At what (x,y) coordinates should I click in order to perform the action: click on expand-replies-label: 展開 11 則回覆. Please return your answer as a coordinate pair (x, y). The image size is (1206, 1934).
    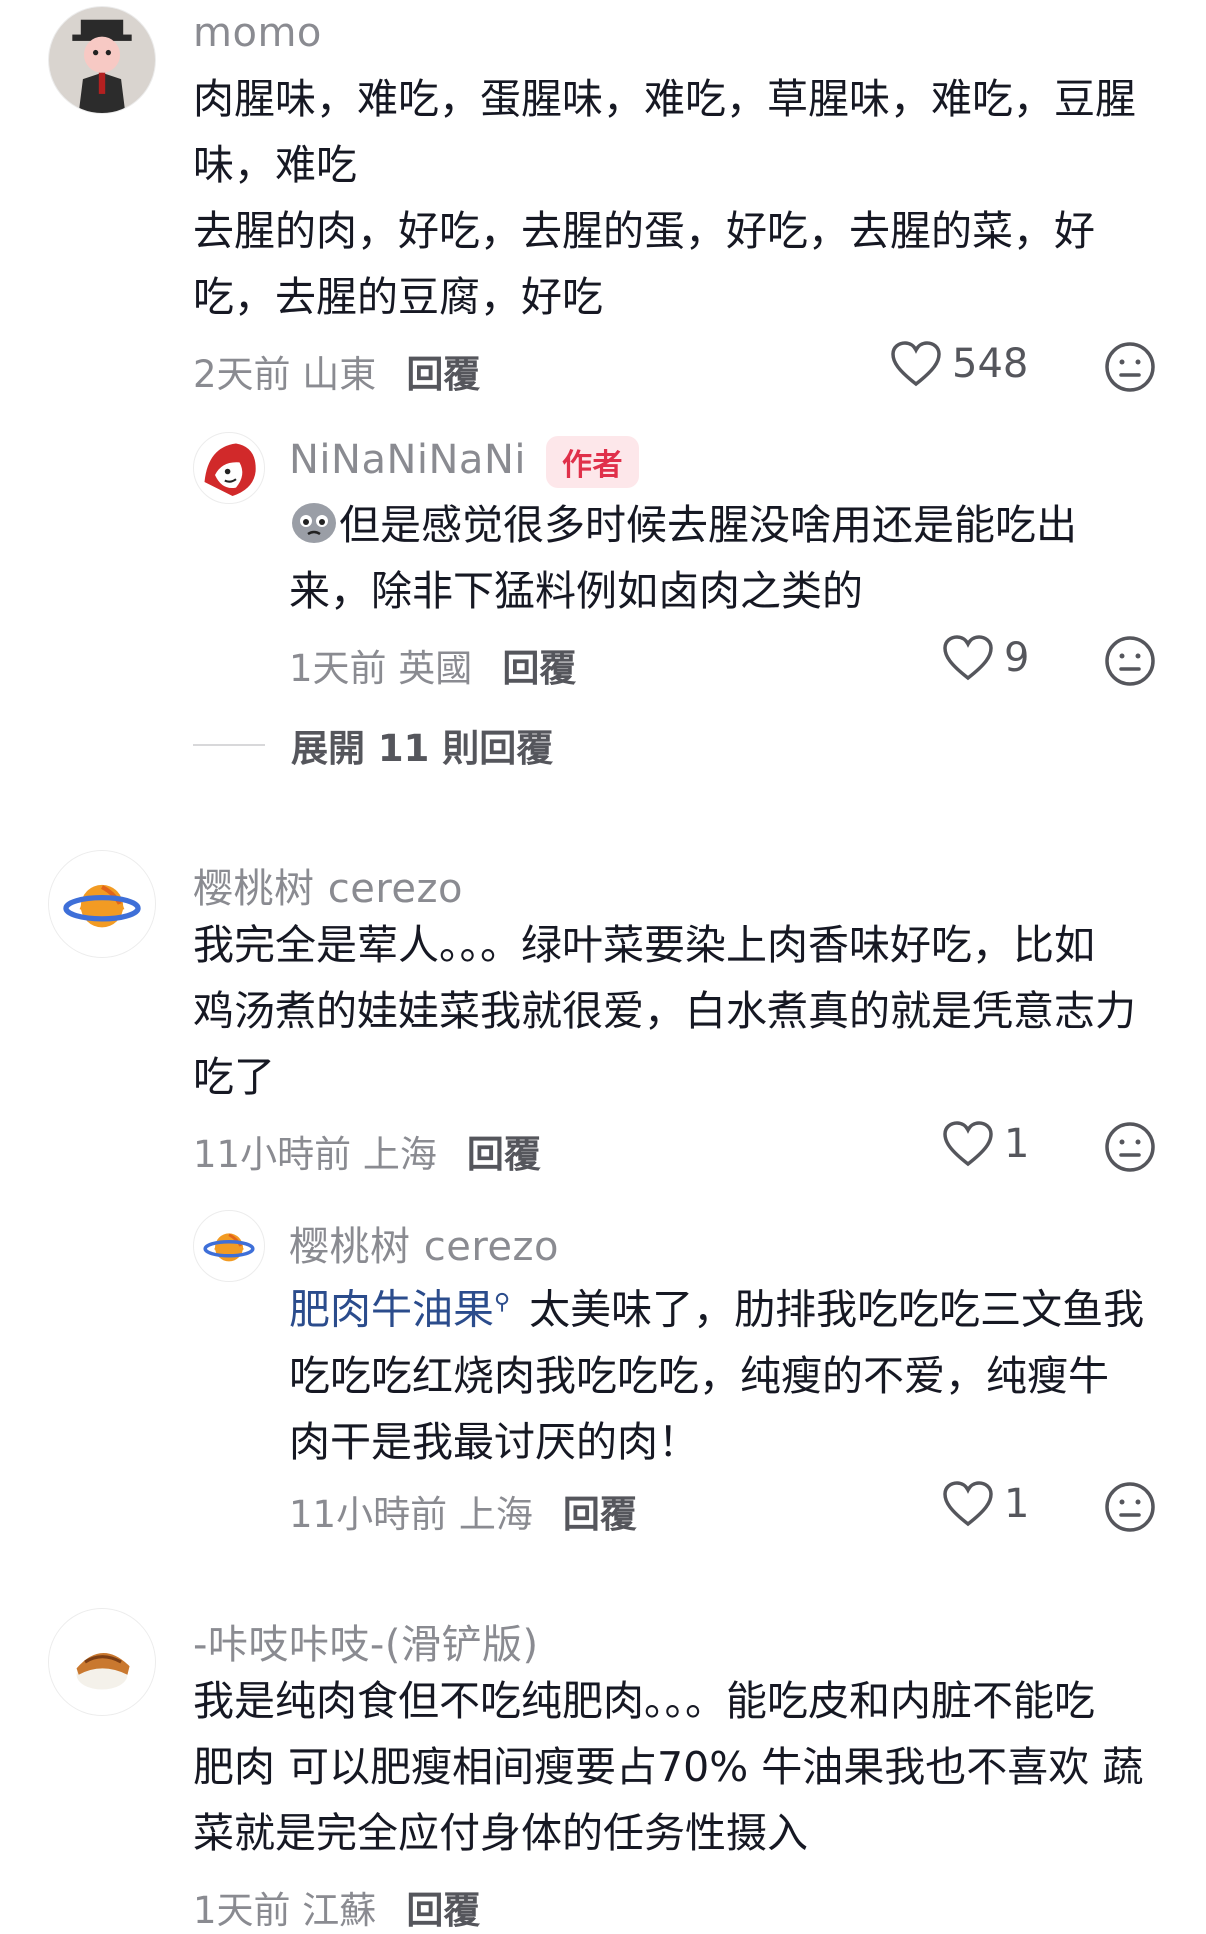
    Looking at the image, I should click on (422, 748).